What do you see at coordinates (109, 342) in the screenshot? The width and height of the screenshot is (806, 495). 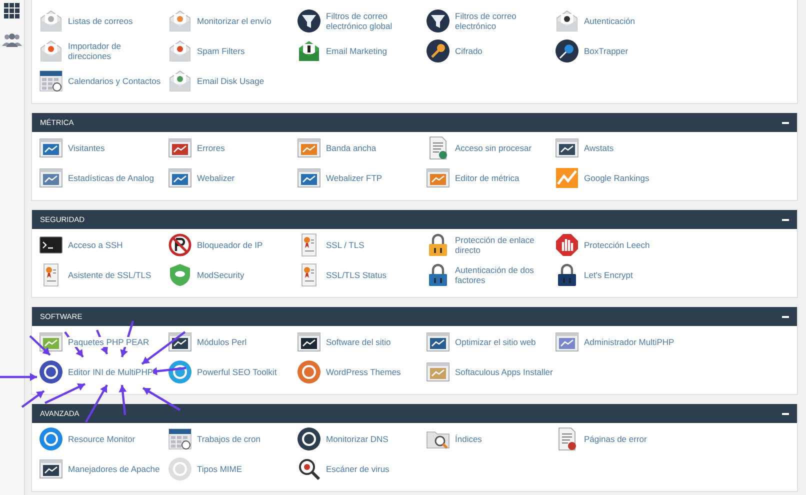 I see `tool-link: Paquetes PHP PEAR` at bounding box center [109, 342].